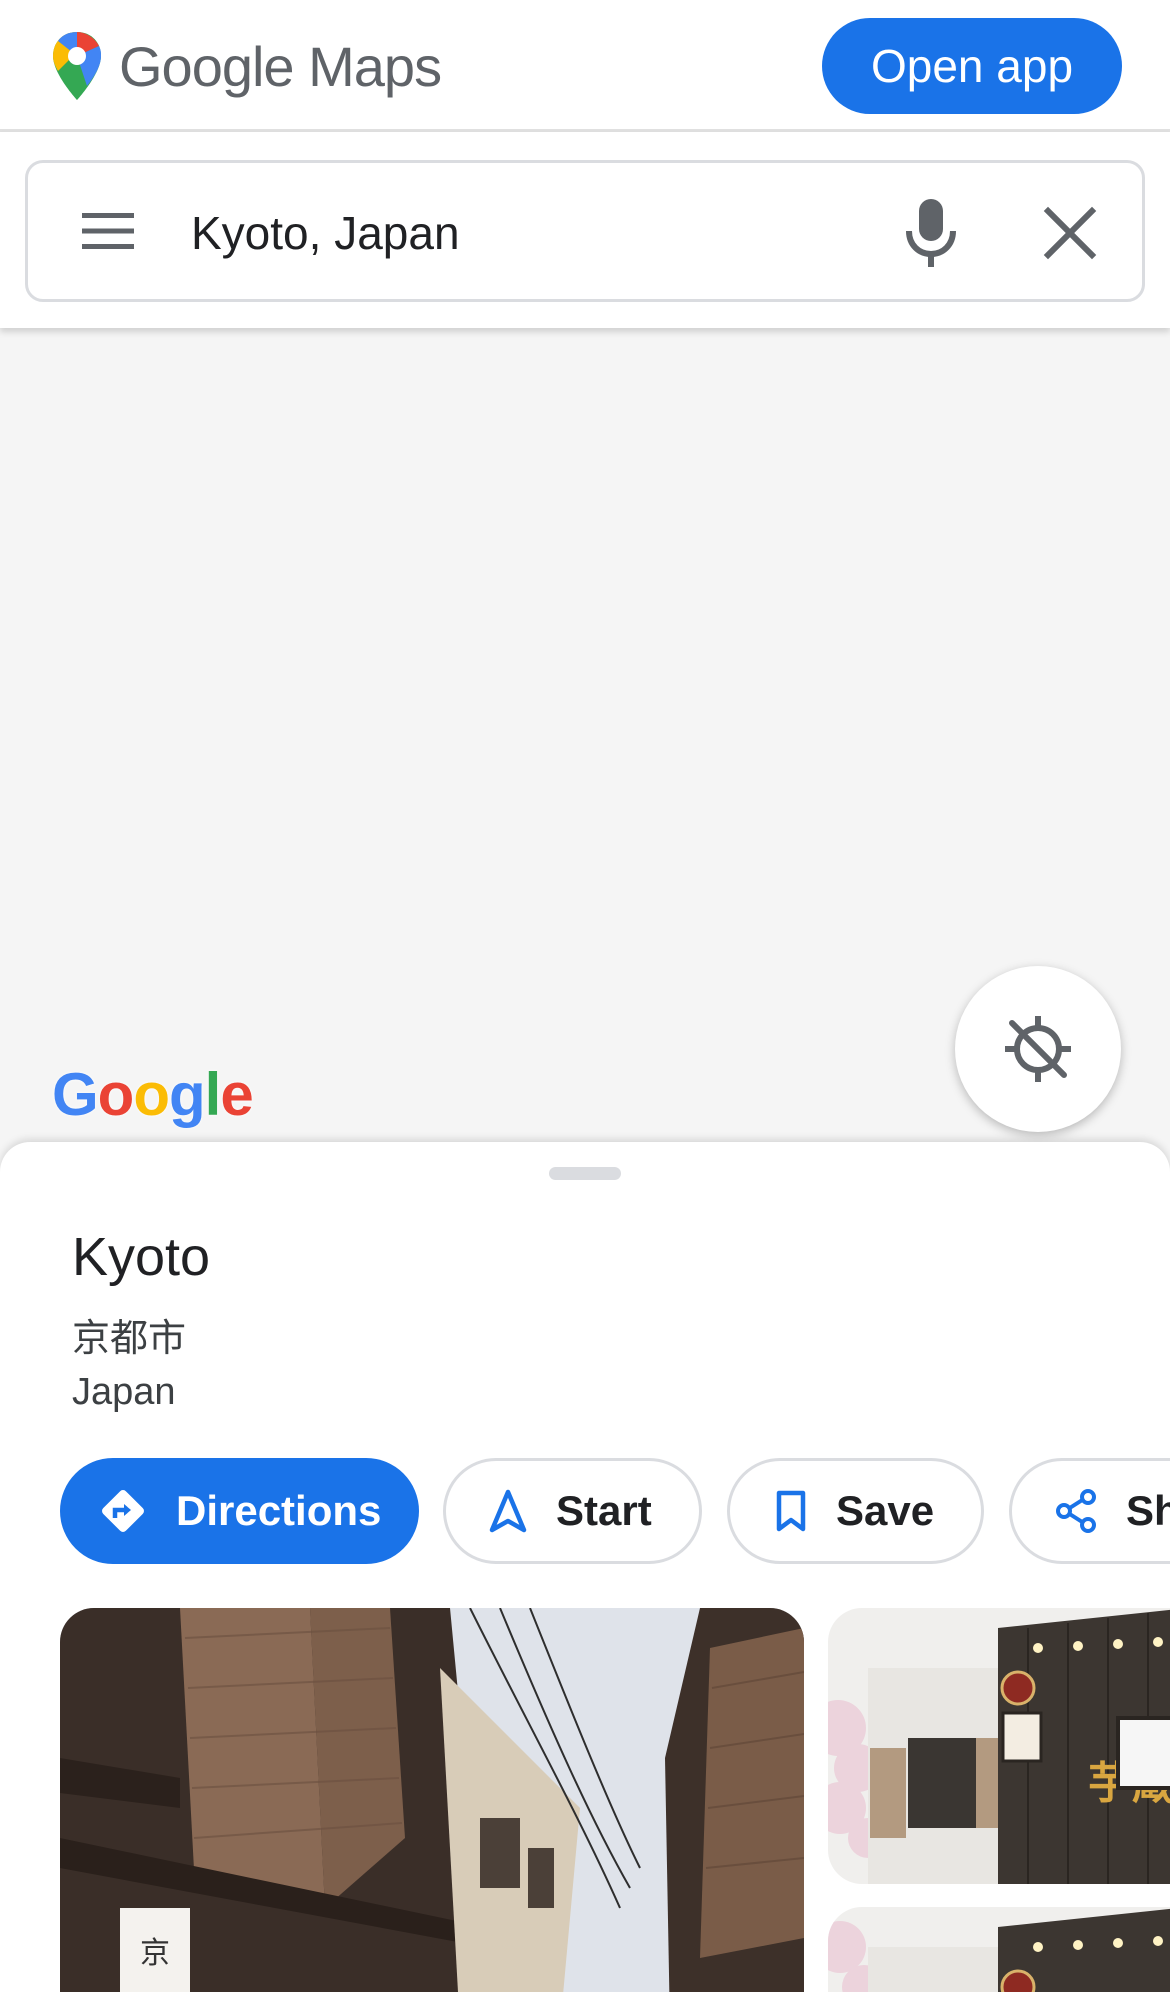 The height and width of the screenshot is (1992, 1170). I want to click on open-app-button: Open app, so click(972, 66).